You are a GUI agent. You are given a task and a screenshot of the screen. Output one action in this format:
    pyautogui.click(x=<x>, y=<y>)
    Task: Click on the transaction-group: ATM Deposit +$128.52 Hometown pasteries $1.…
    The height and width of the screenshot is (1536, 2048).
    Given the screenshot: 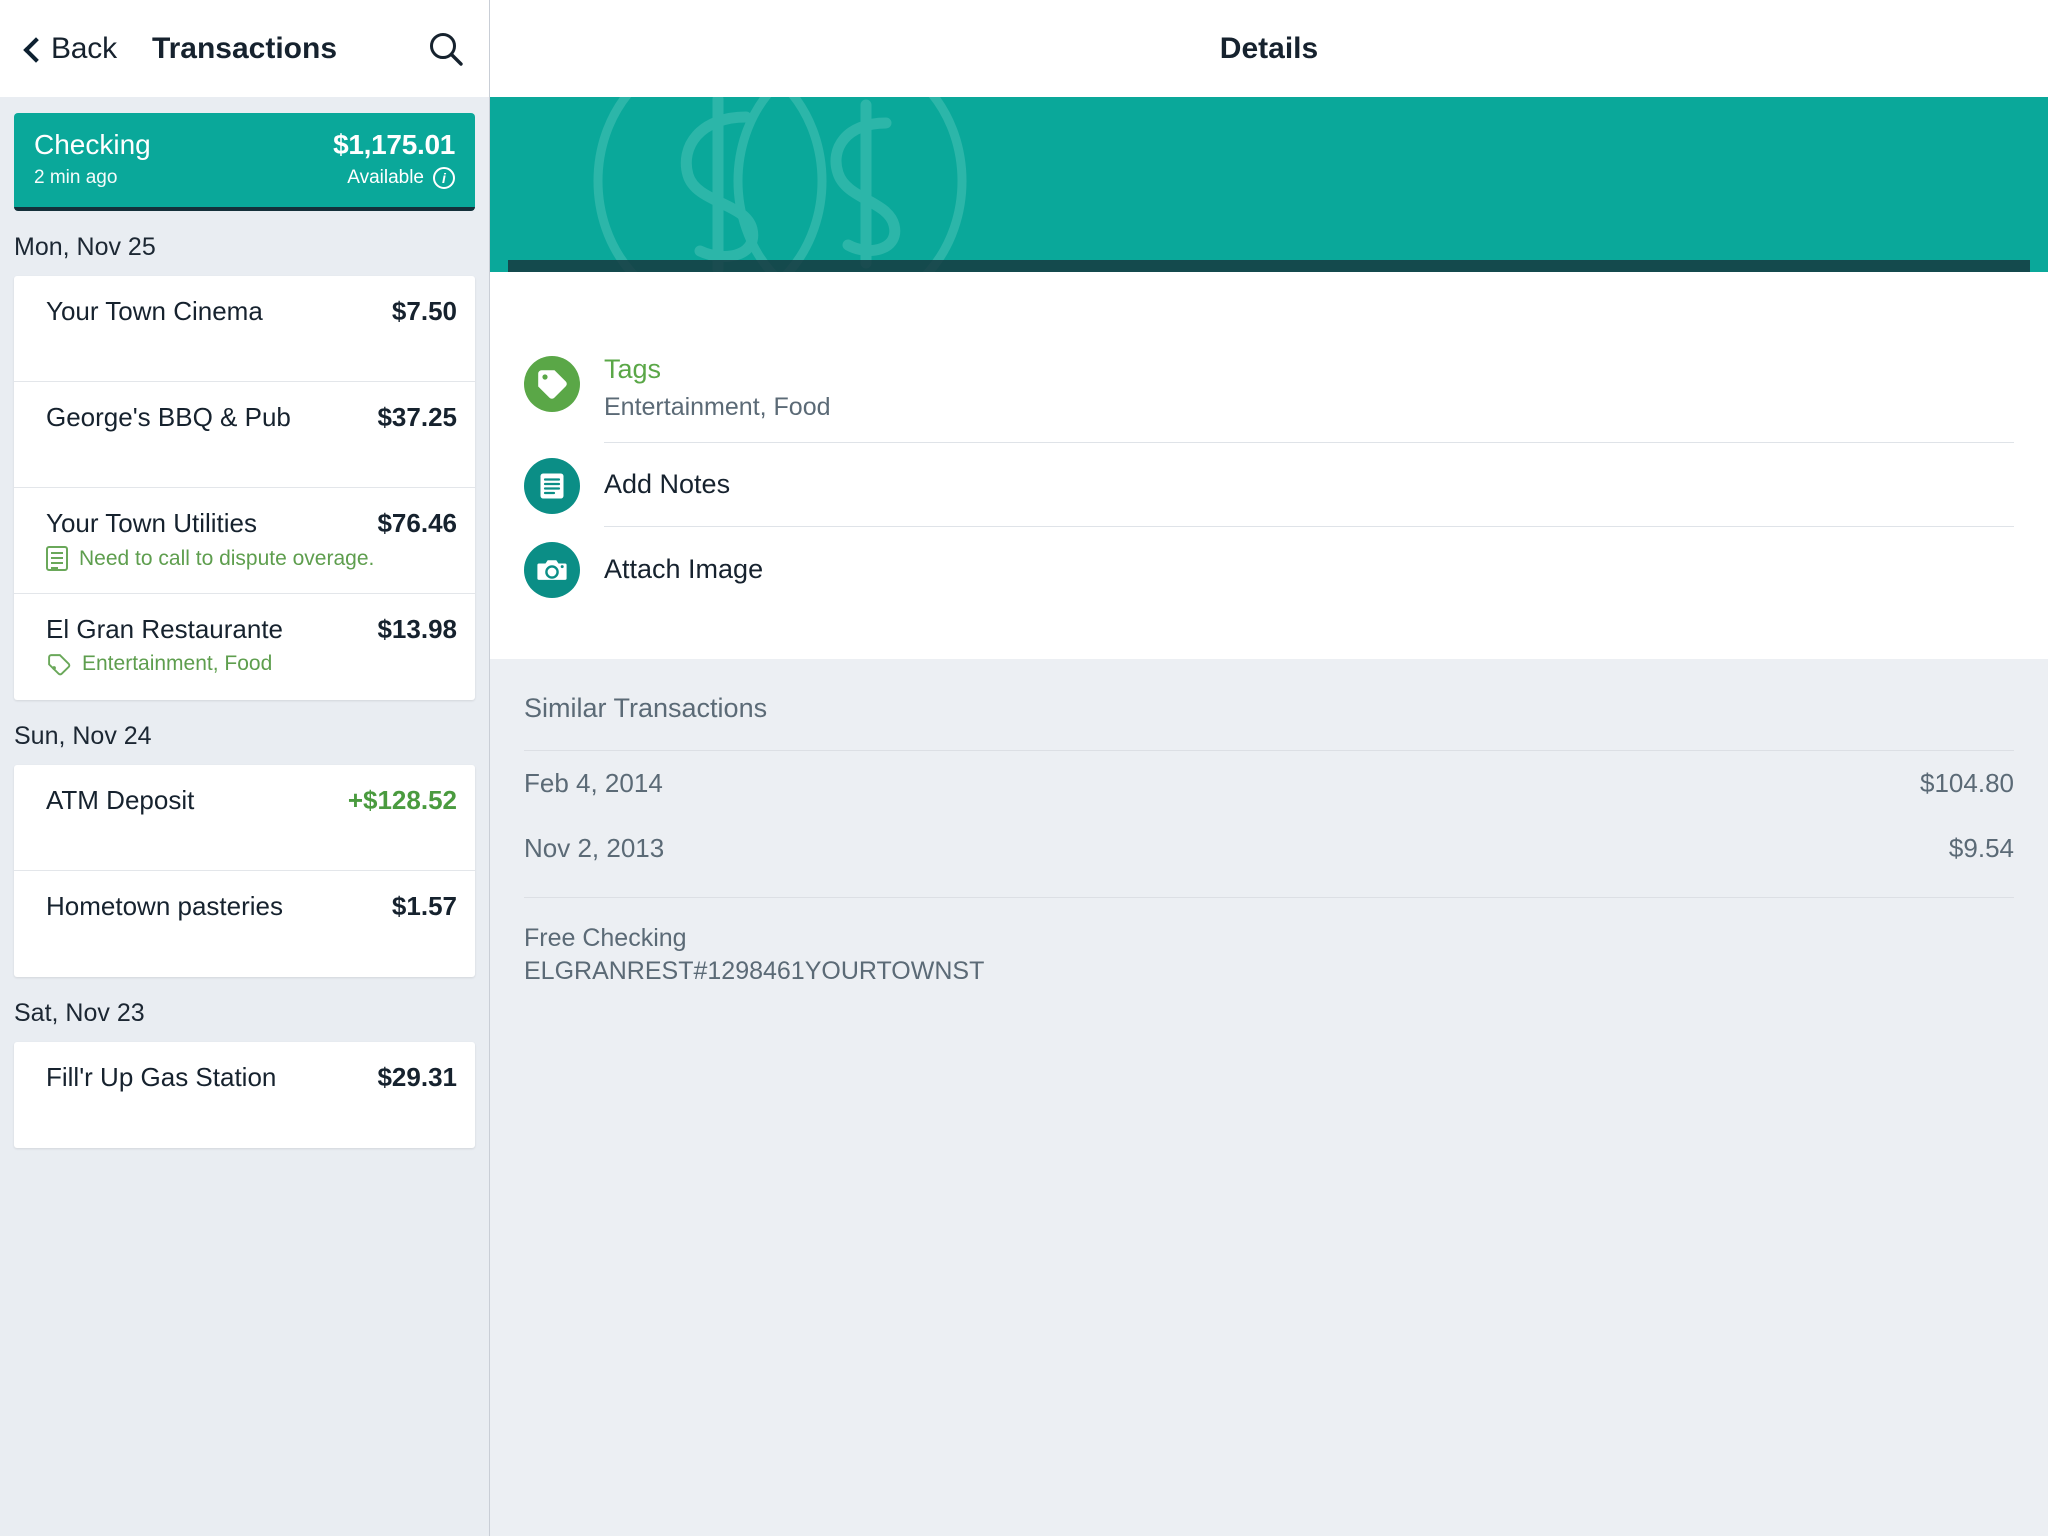 What is the action you would take?
    pyautogui.click(x=244, y=871)
    